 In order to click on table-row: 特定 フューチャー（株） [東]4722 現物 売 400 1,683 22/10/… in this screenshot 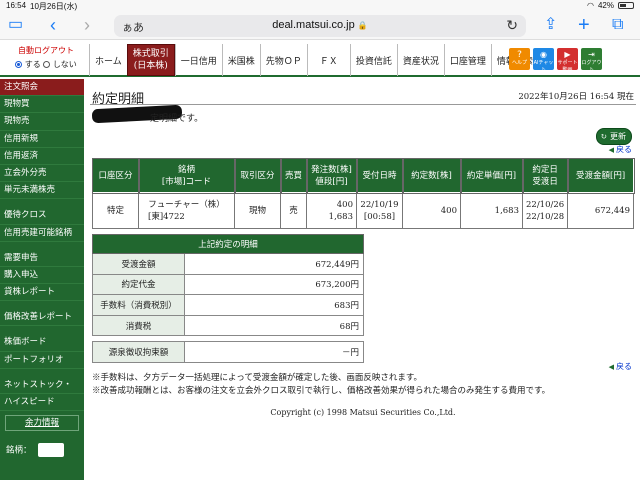, I will do `click(363, 210)`.